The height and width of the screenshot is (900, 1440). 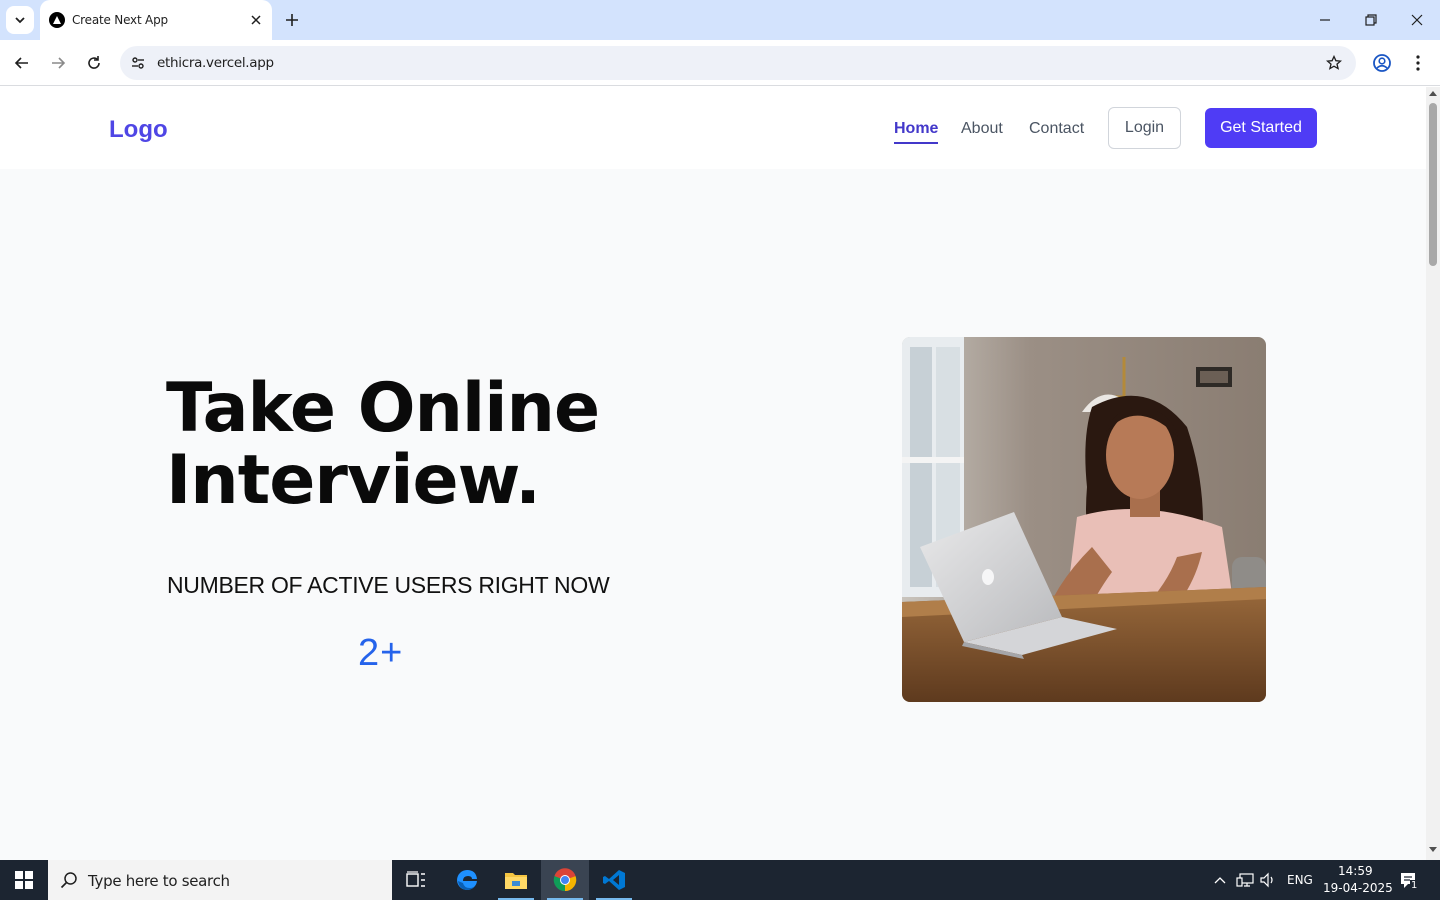 I want to click on active-users-label: NUMBER OF ACTIVE USERS RIGHT NOW, so click(x=388, y=585).